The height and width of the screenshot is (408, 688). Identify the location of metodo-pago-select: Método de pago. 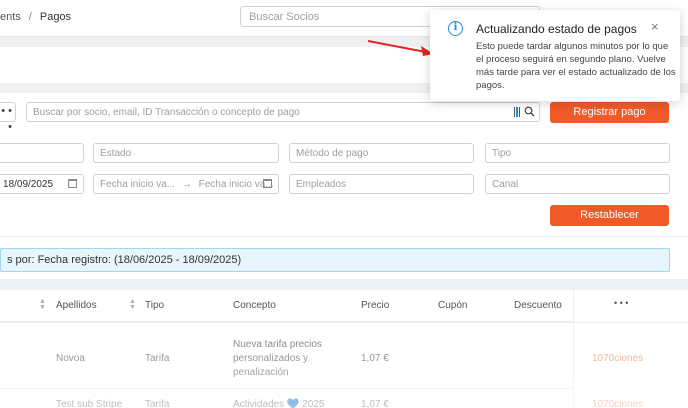
(381, 153).